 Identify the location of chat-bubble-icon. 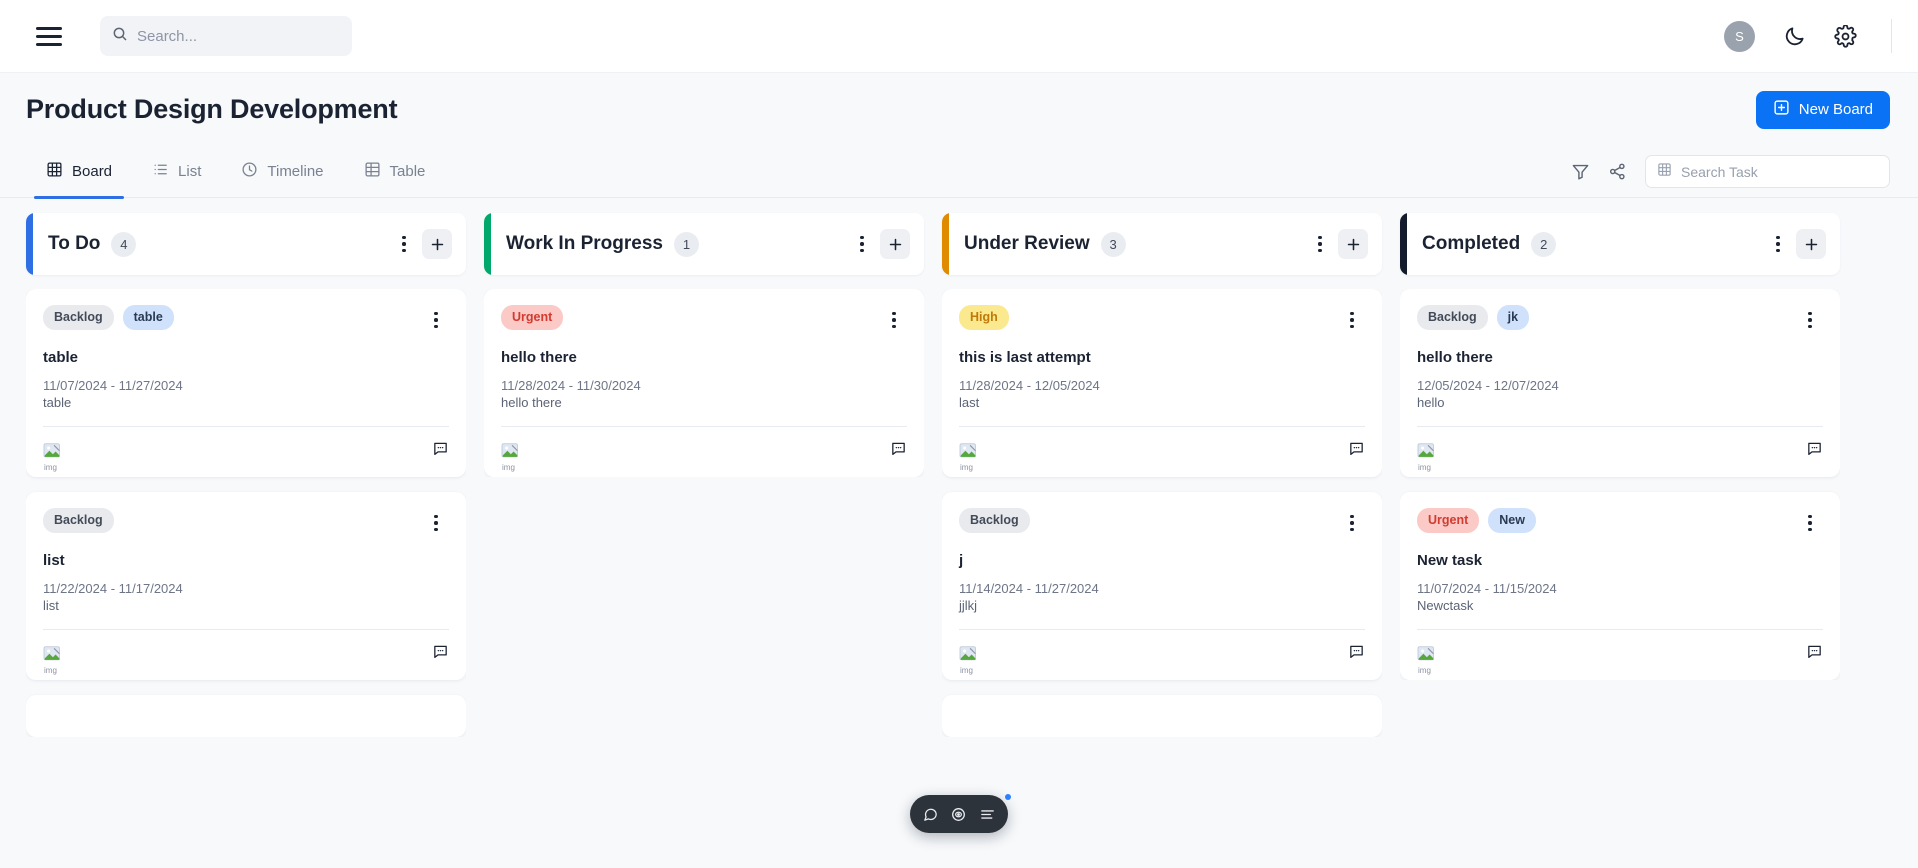
(930, 814).